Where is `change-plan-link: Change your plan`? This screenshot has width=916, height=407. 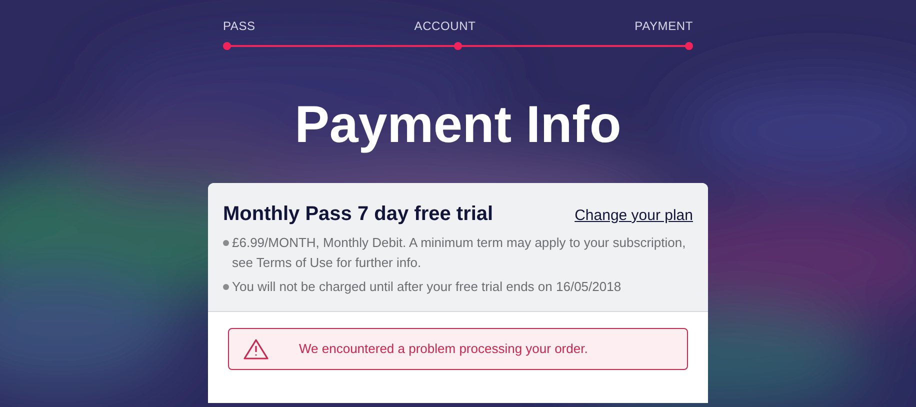
change-plan-link: Change your plan is located at coordinates (633, 216).